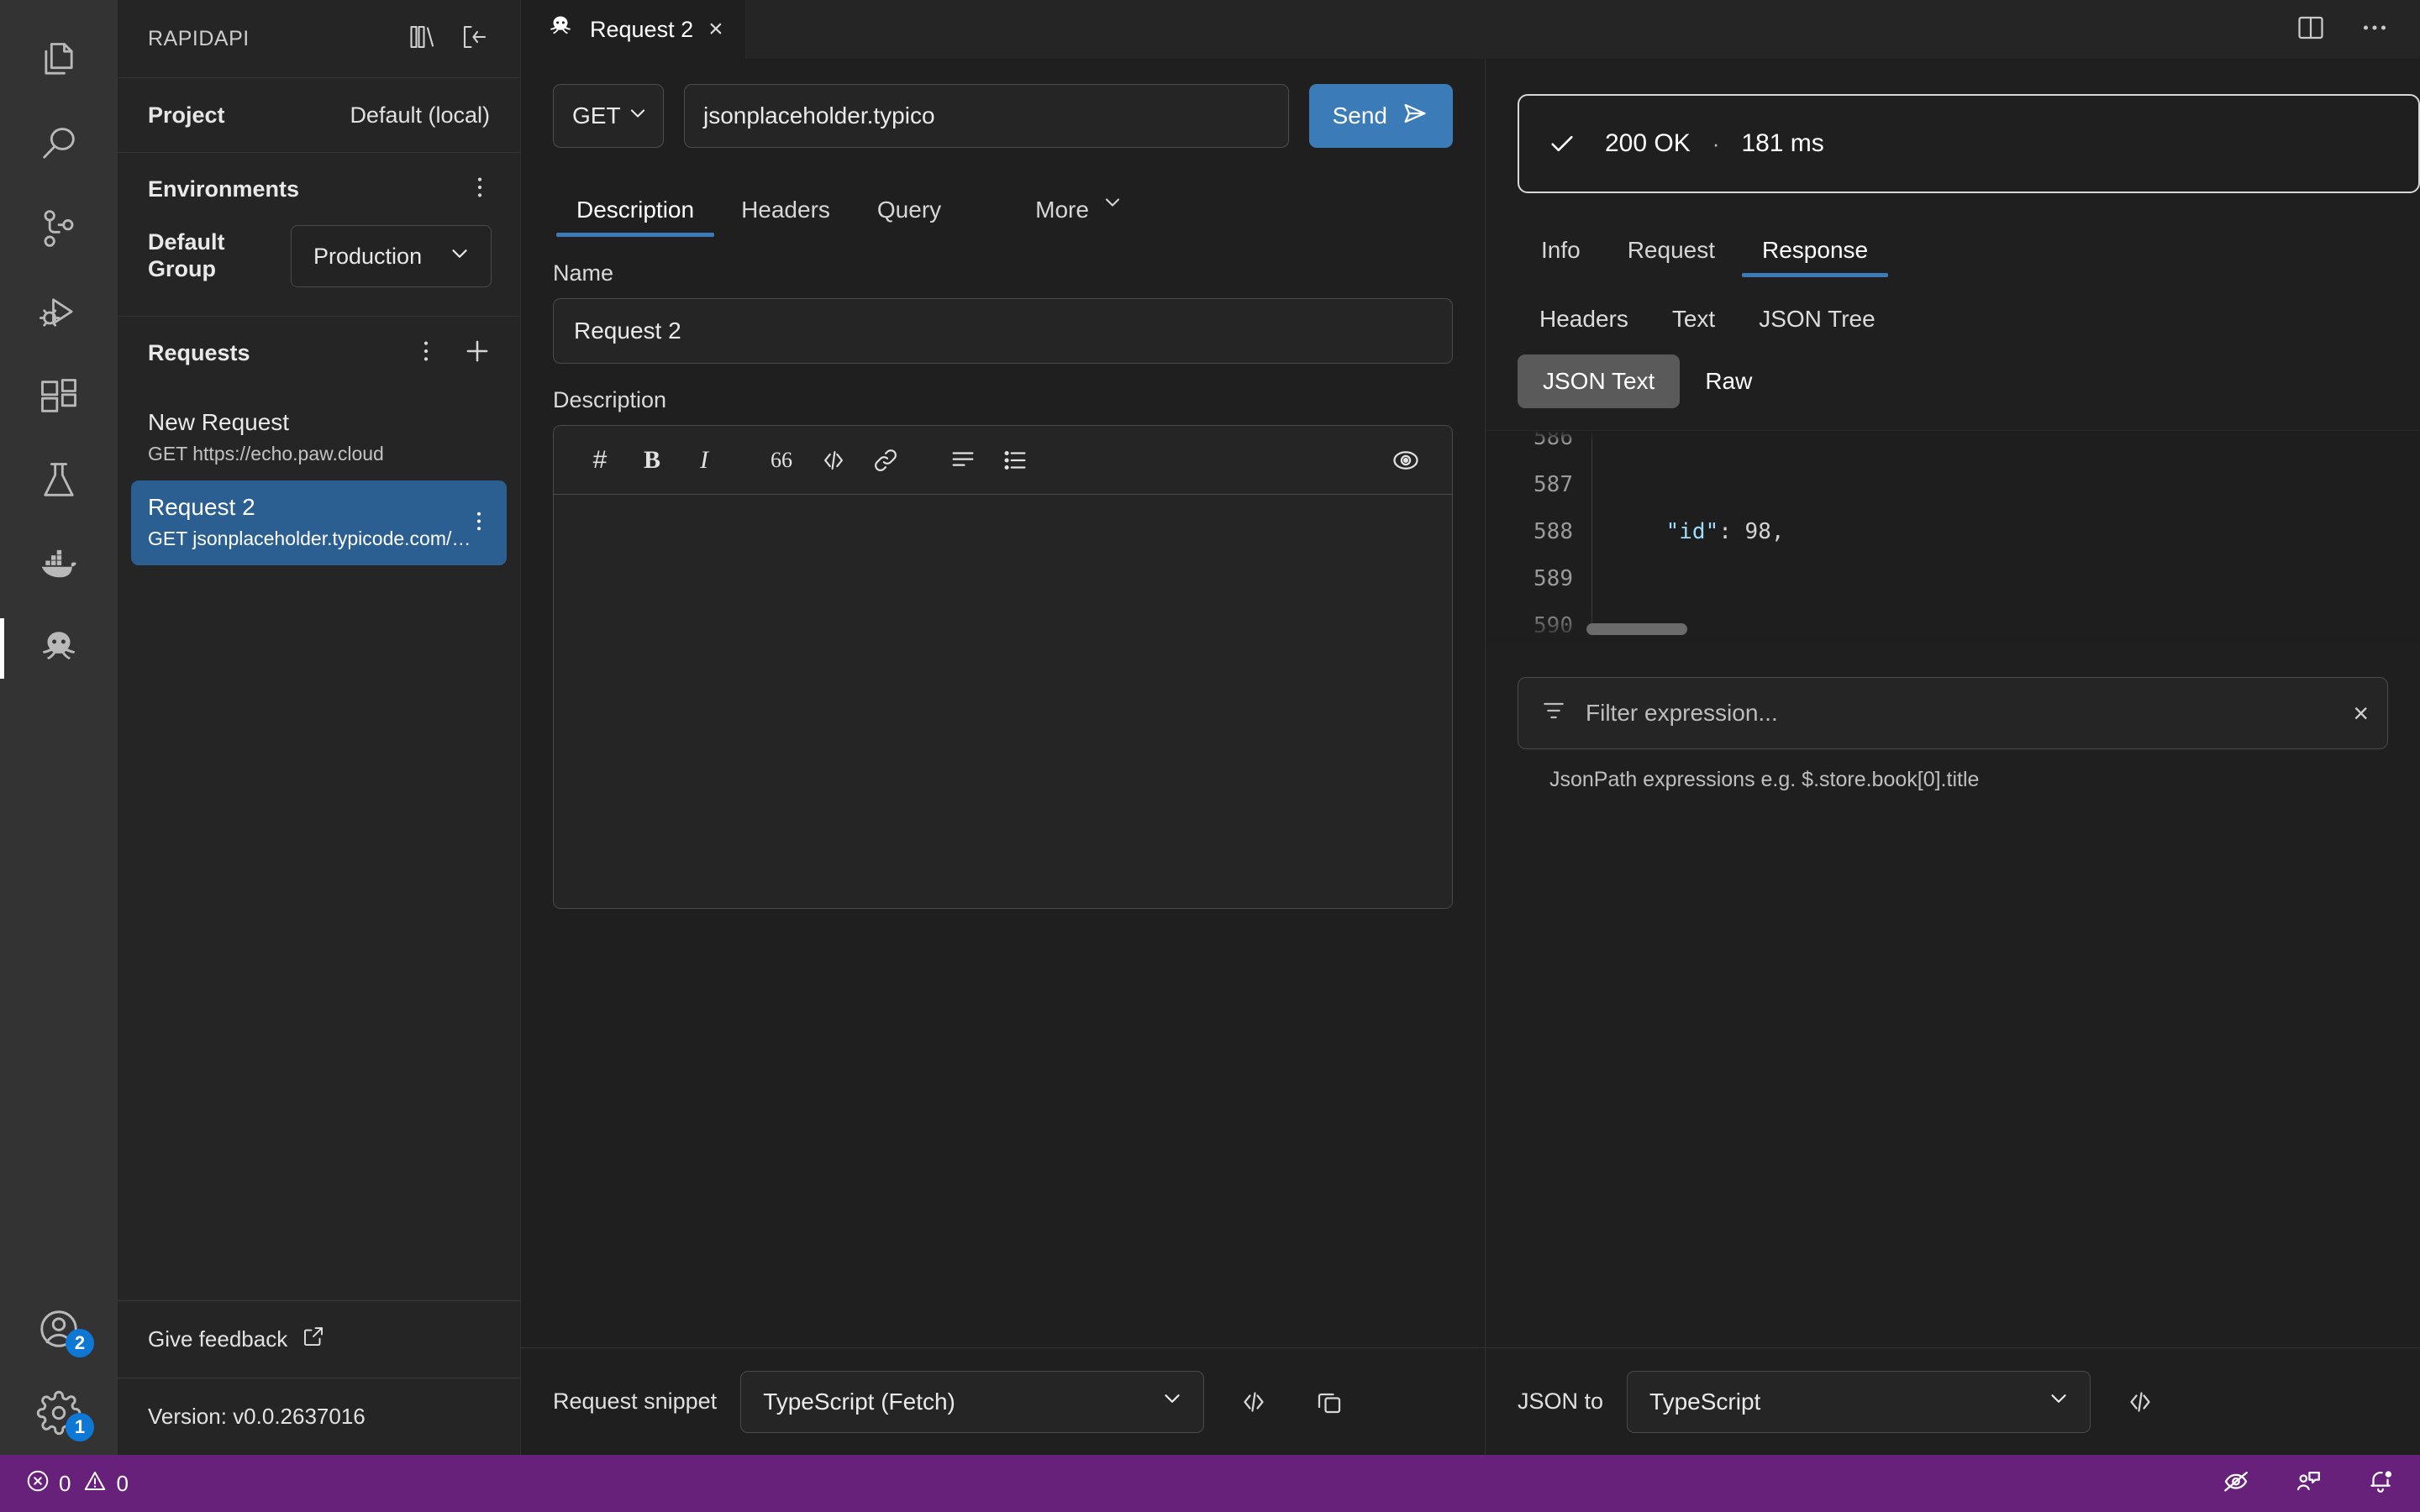 The width and height of the screenshot is (2420, 1512). I want to click on activitybar-item-rapidapi, so click(59, 648).